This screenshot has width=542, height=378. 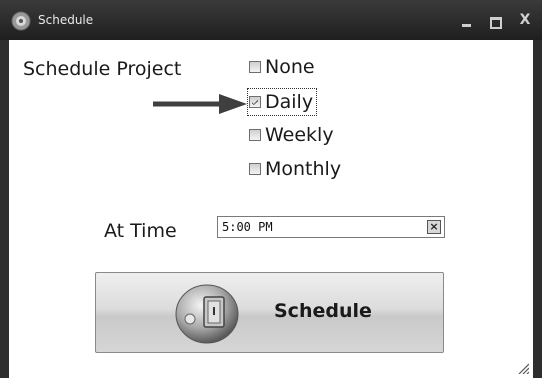 I want to click on option-none: None, so click(x=282, y=67).